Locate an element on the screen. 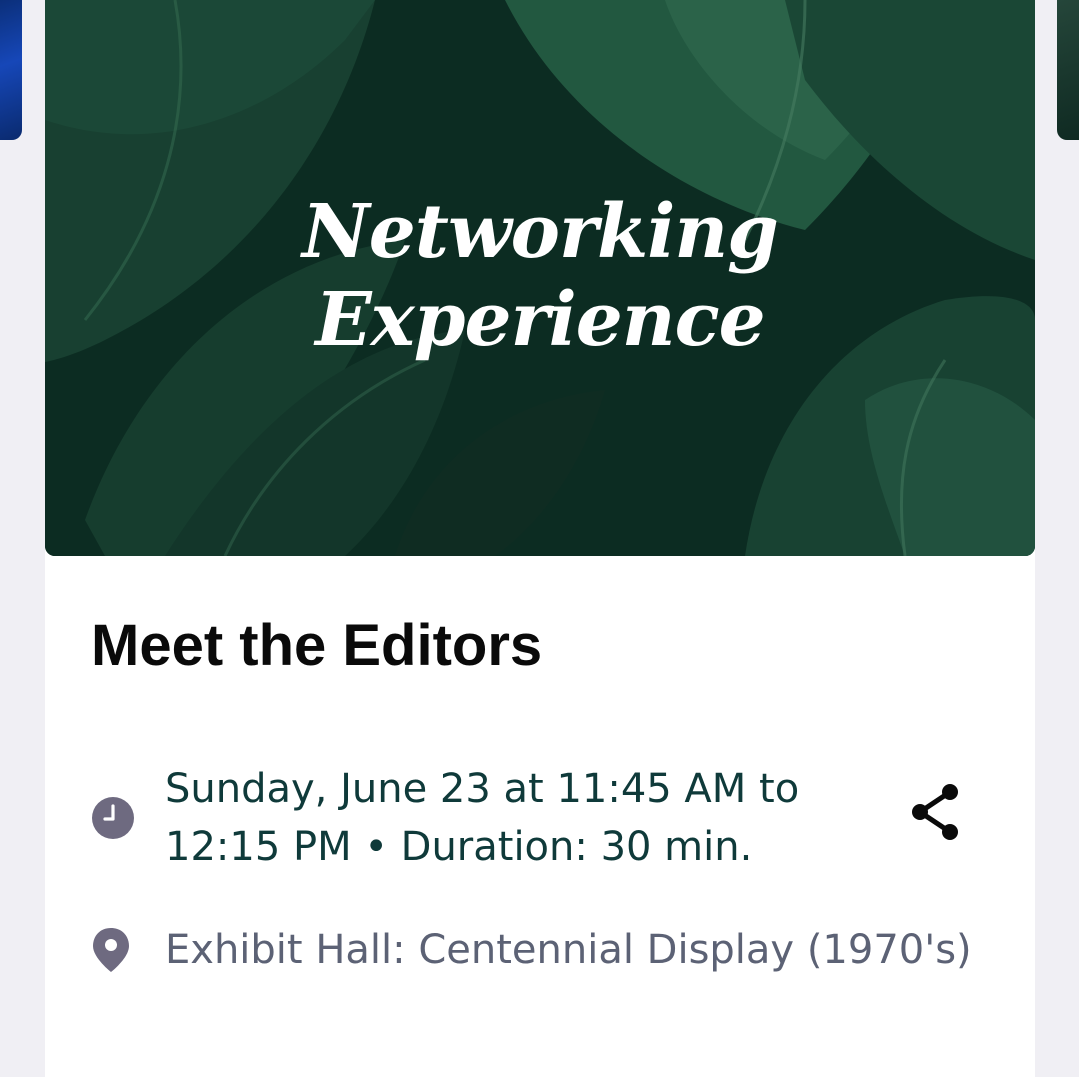 This screenshot has width=1079, height=1077. hero-title-line2: Experience is located at coordinates (540, 320).